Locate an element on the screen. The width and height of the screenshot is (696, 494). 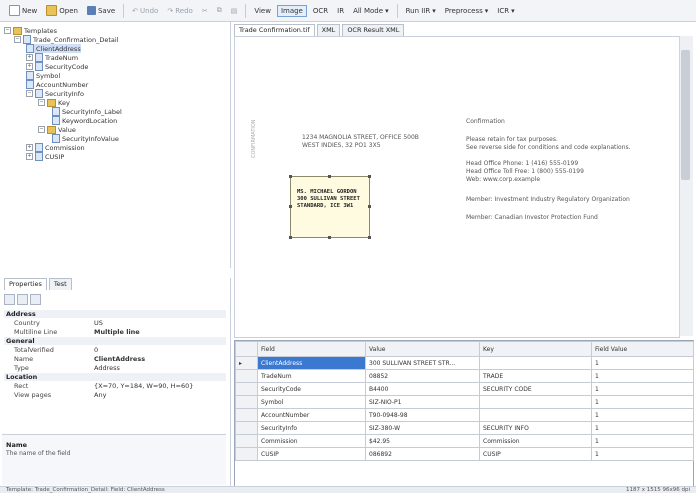
table-row: AccountNumber T90-0948-98 1 is located at coordinates (464, 415).